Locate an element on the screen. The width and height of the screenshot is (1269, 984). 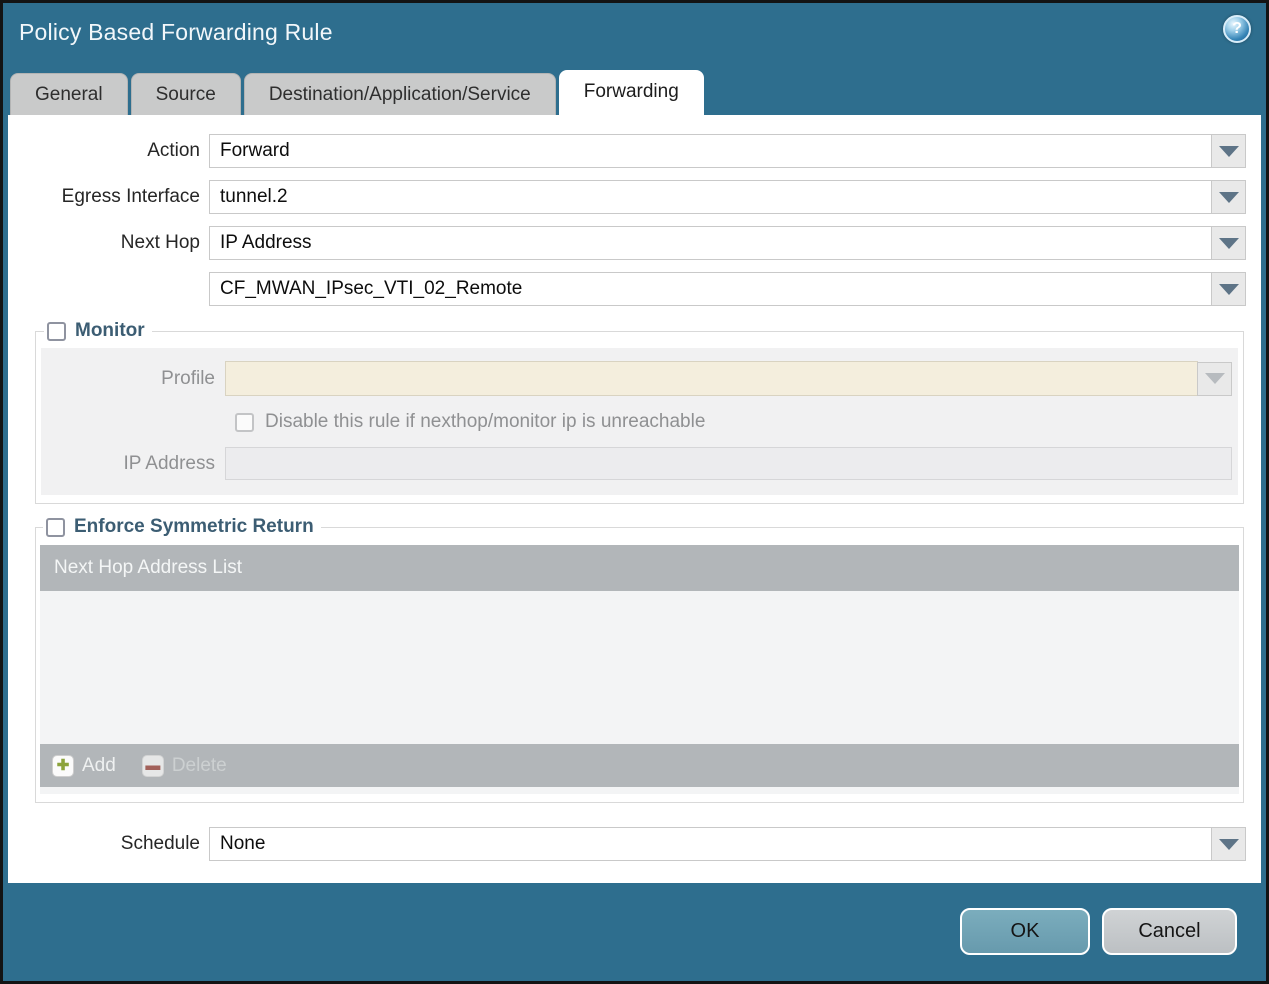
dialog-title: Policy Based Forwarding Rule is located at coordinates (176, 32).